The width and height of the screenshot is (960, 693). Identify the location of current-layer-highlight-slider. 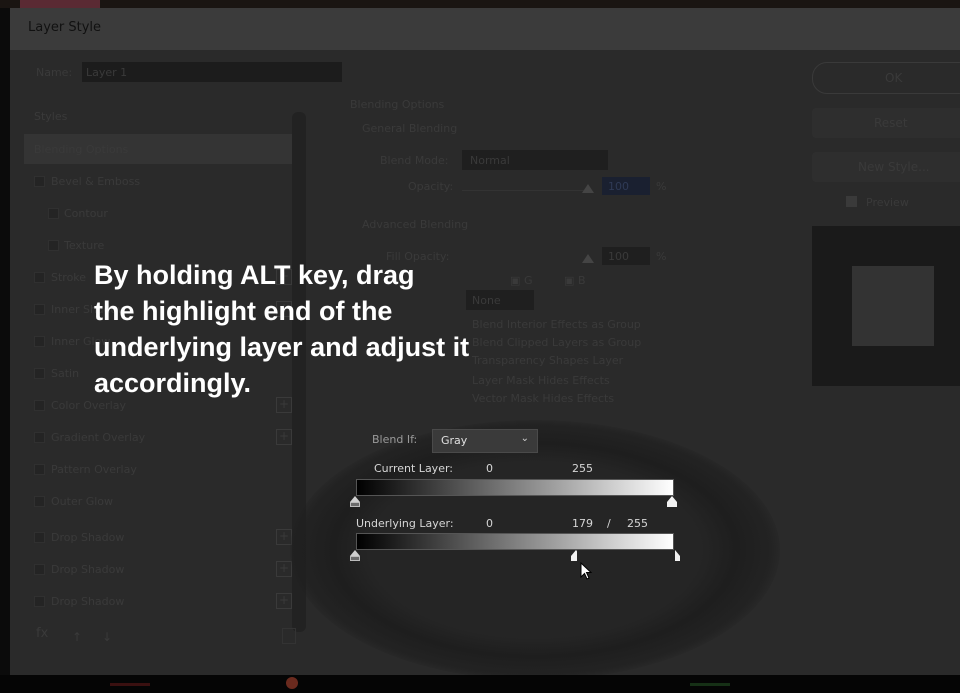
(672, 501).